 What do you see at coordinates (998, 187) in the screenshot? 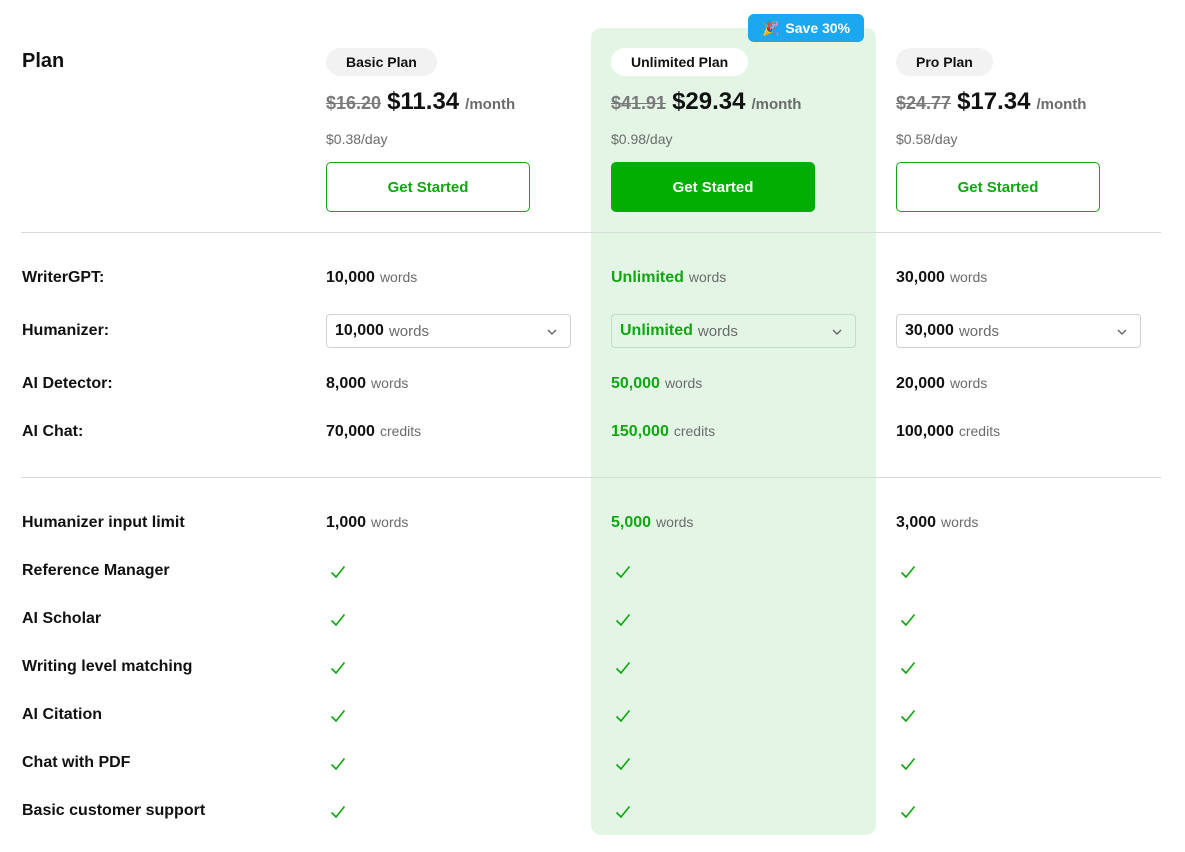
I see `get-started-button-pro: Get Started` at bounding box center [998, 187].